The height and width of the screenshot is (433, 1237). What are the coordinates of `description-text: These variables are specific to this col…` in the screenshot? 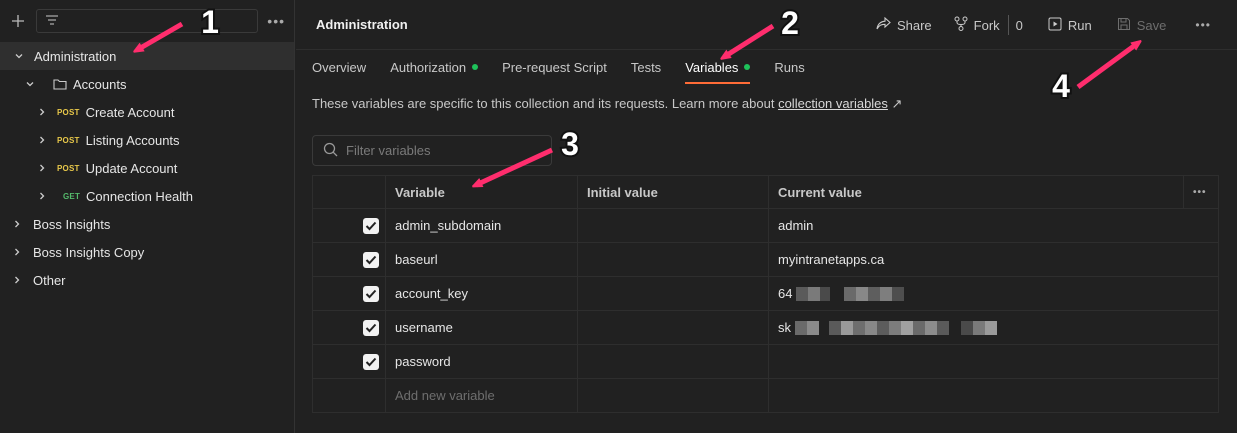 It's located at (545, 103).